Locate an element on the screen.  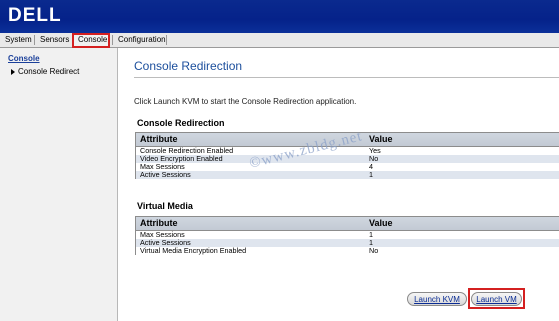
table-row: Max Sessions 1 is located at coordinates (347, 235).